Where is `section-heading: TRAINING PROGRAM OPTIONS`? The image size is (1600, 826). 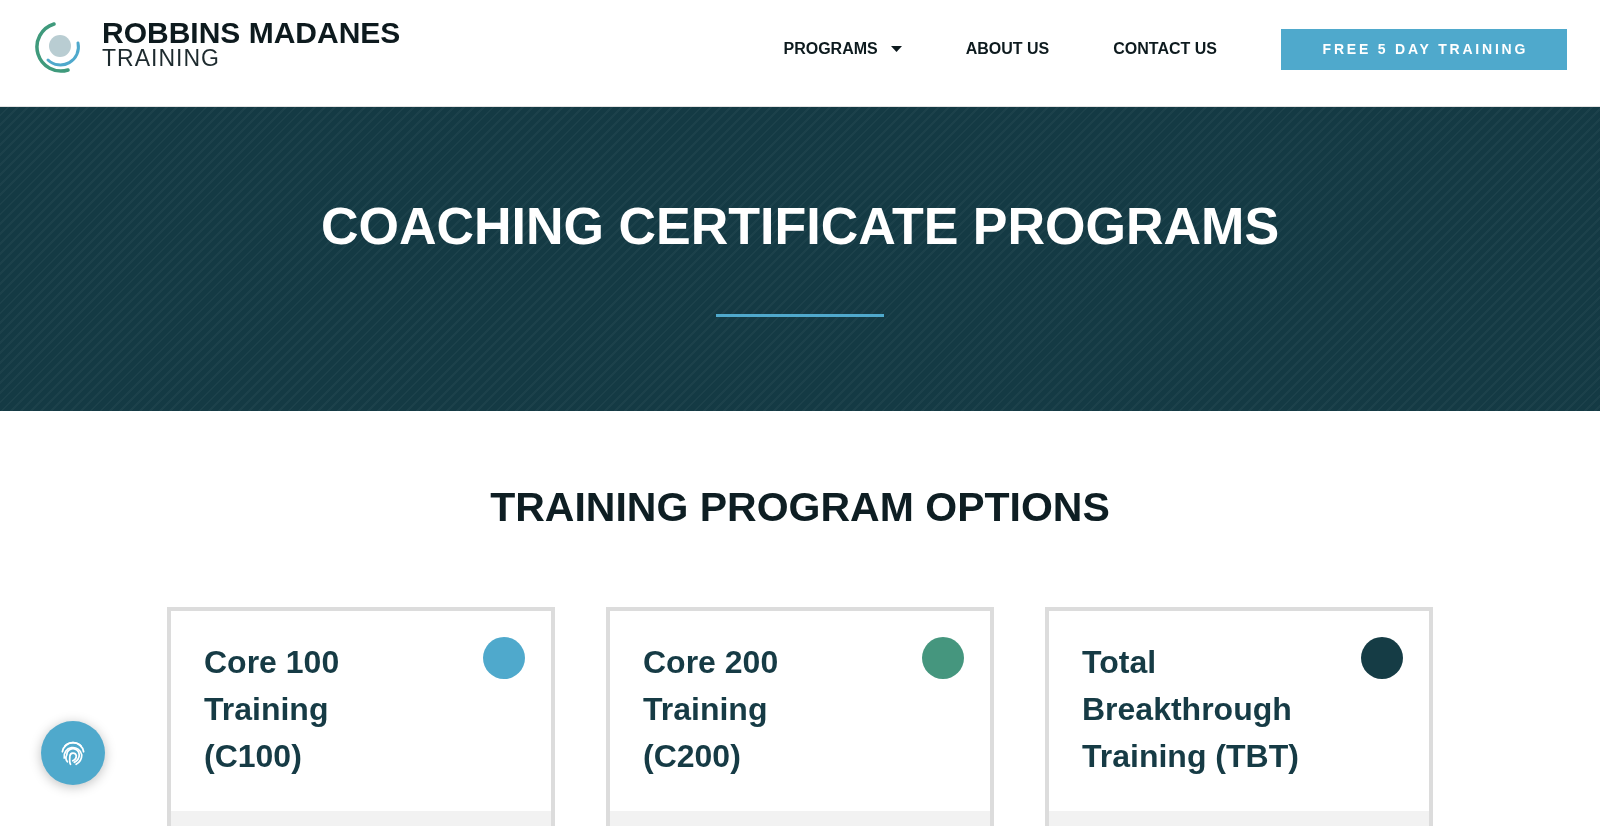 section-heading: TRAINING PROGRAM OPTIONS is located at coordinates (800, 507).